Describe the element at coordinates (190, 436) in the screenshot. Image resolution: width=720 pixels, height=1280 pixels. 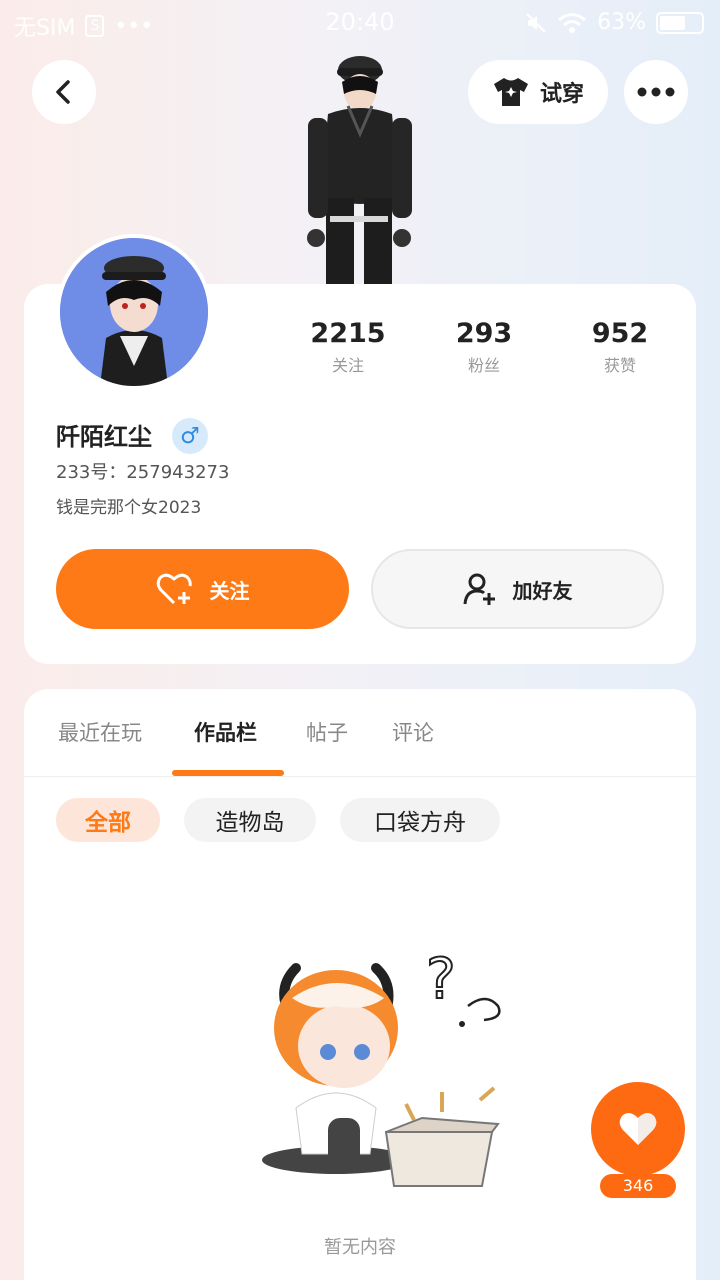
I see `male-gender-icon: ♂` at that location.